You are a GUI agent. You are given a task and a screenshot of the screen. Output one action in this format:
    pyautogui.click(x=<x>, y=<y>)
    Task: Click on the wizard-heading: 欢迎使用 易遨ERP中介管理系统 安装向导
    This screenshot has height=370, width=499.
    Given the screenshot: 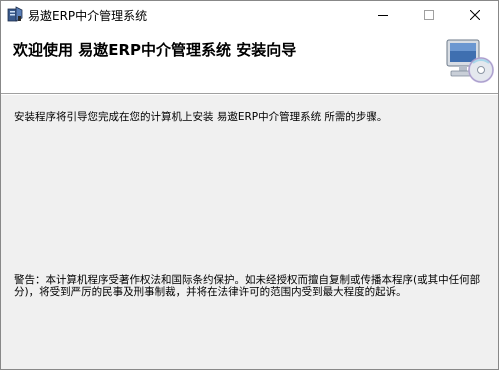 What is the action you would take?
    pyautogui.click(x=155, y=50)
    